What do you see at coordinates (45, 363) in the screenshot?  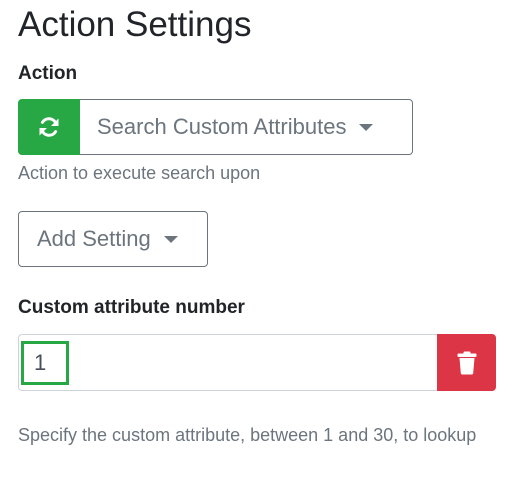 I see `custom-attribute-value: 1` at bounding box center [45, 363].